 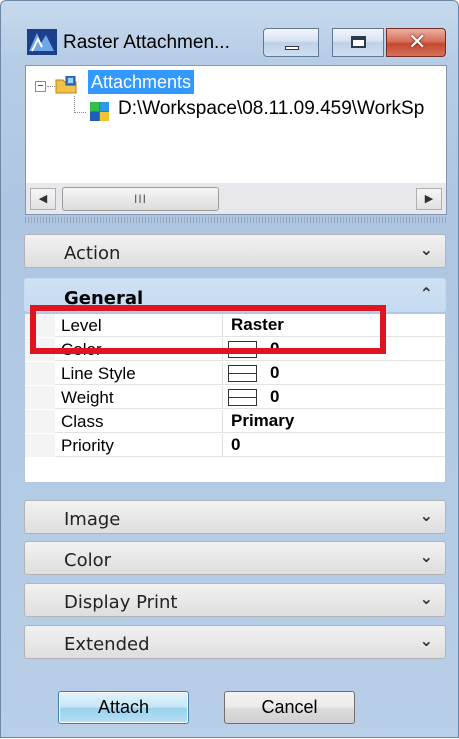 I want to click on property-row-weight: Weight 0, so click(x=235, y=397).